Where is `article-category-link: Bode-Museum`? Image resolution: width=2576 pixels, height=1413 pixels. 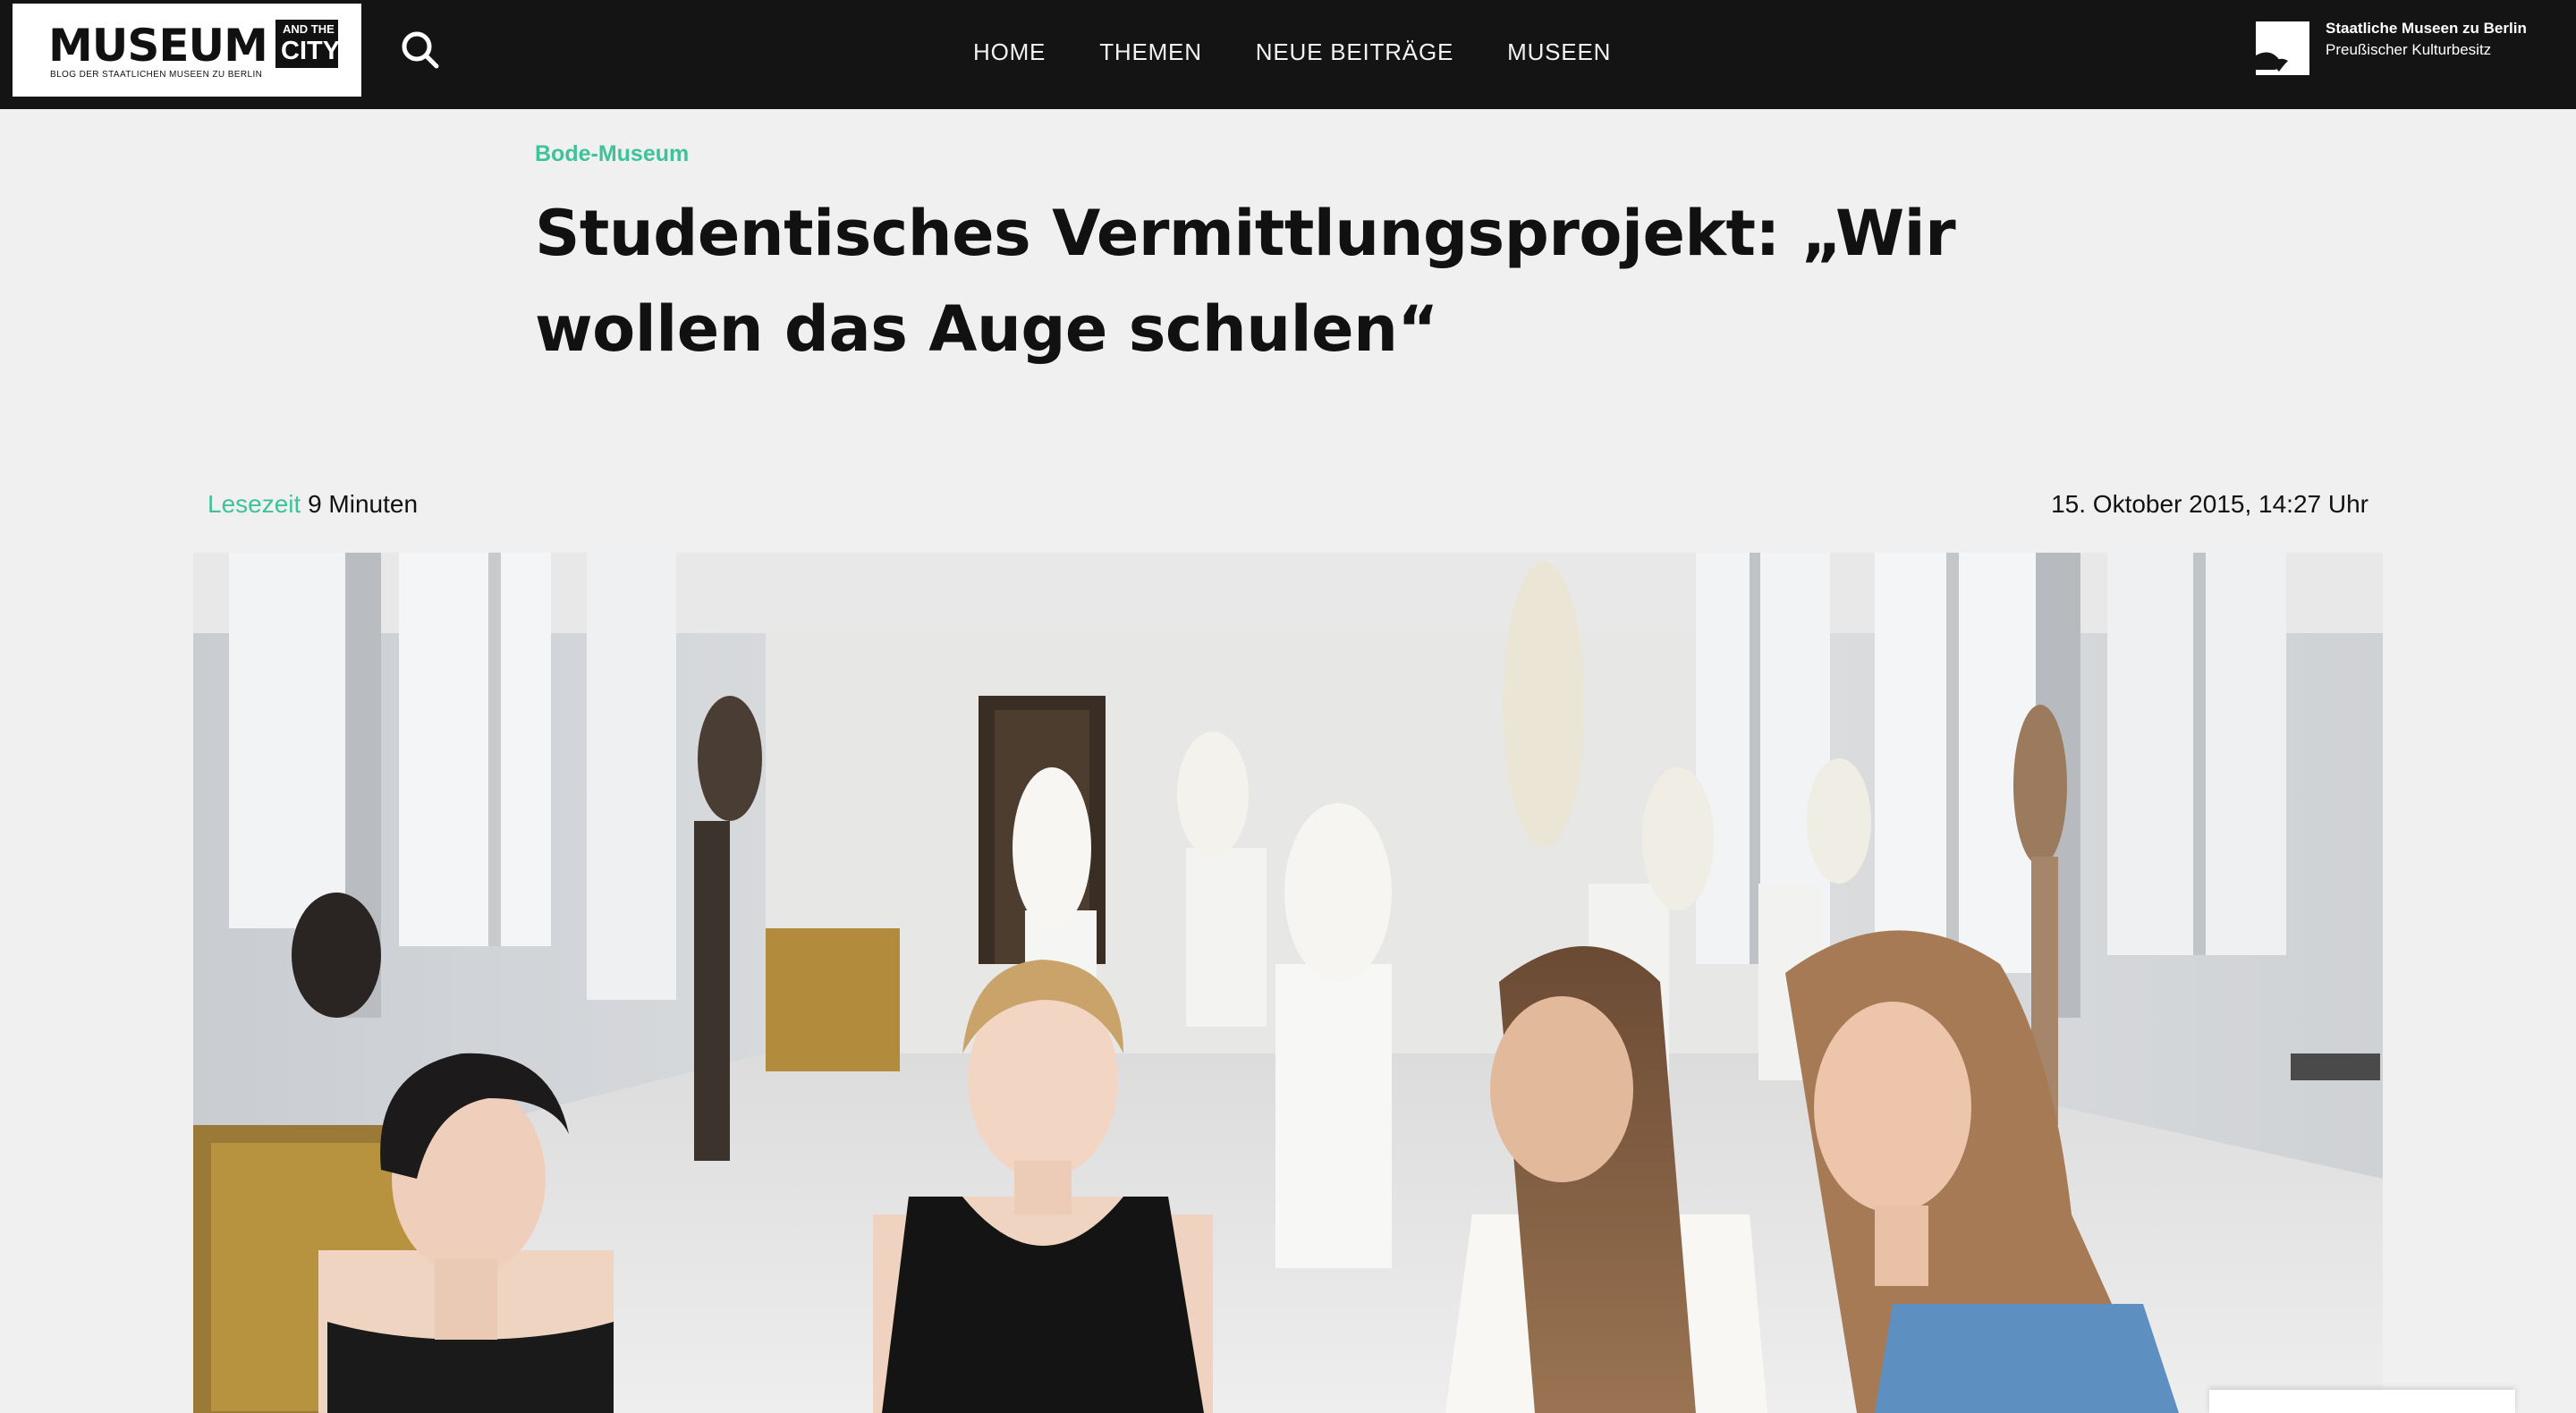 article-category-link: Bode-Museum is located at coordinates (612, 154).